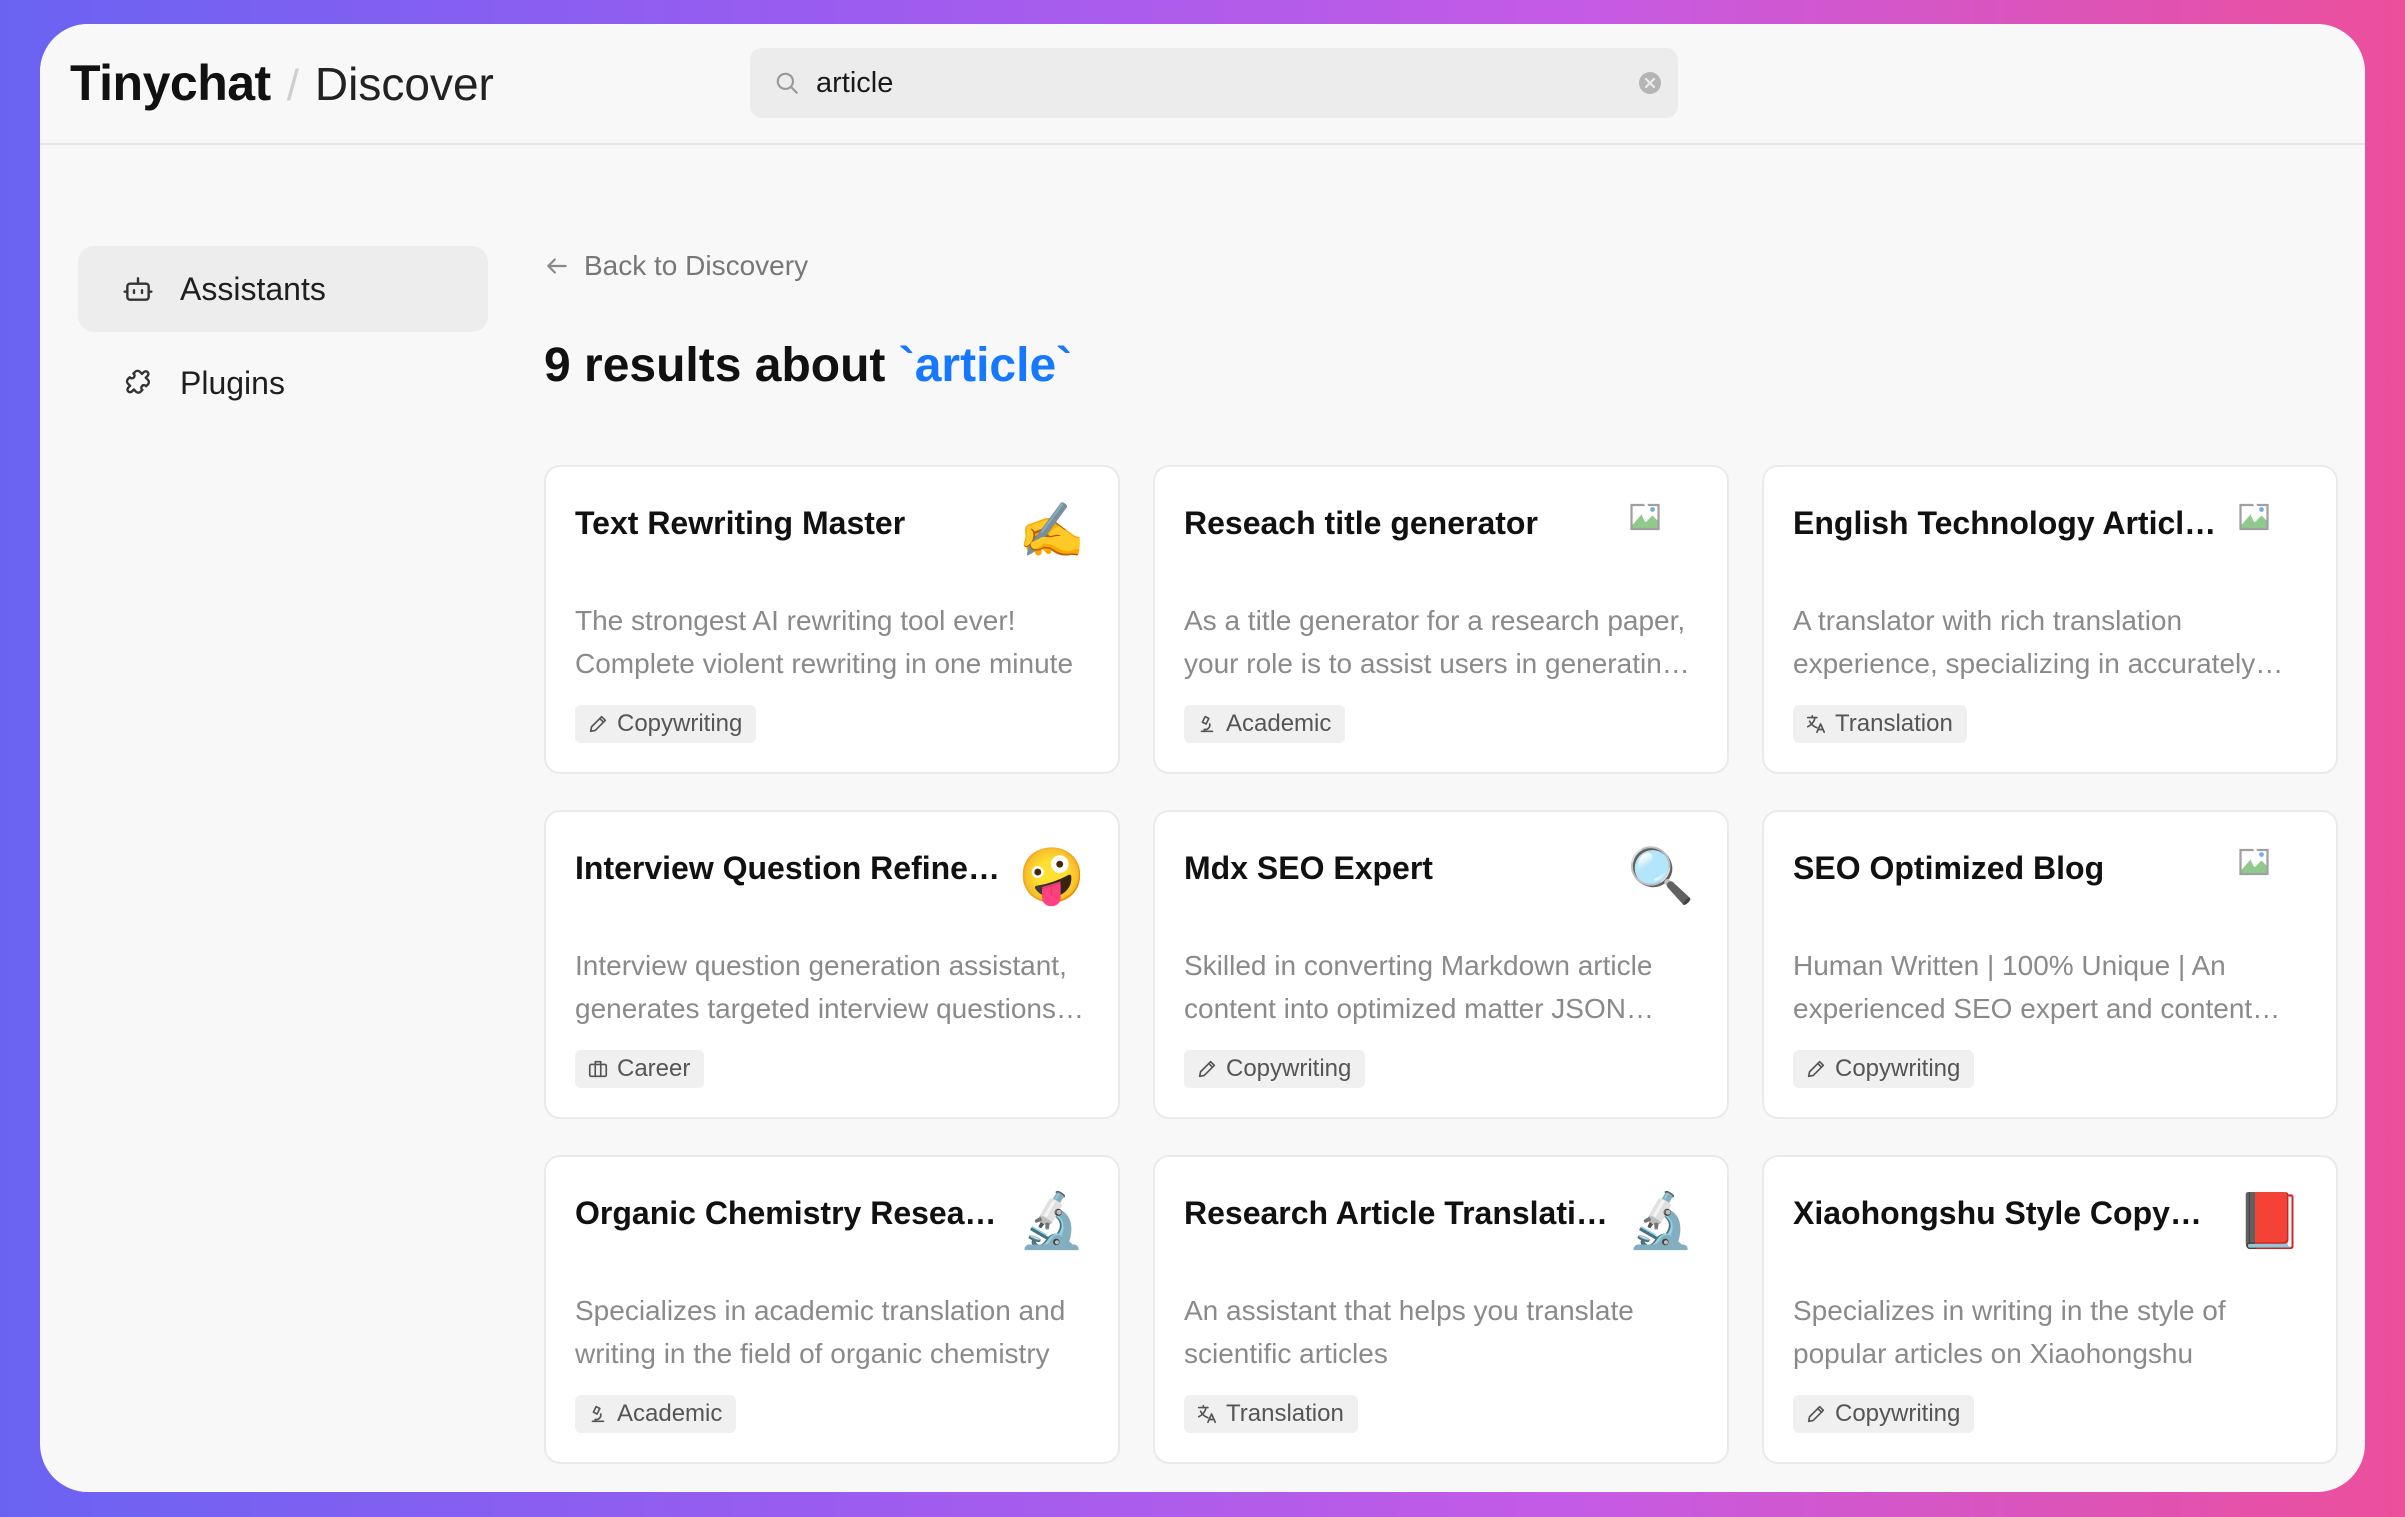 The image size is (2405, 1517). Describe the element at coordinates (282, 83) in the screenshot. I see `brand: Tinychat / Discover` at that location.